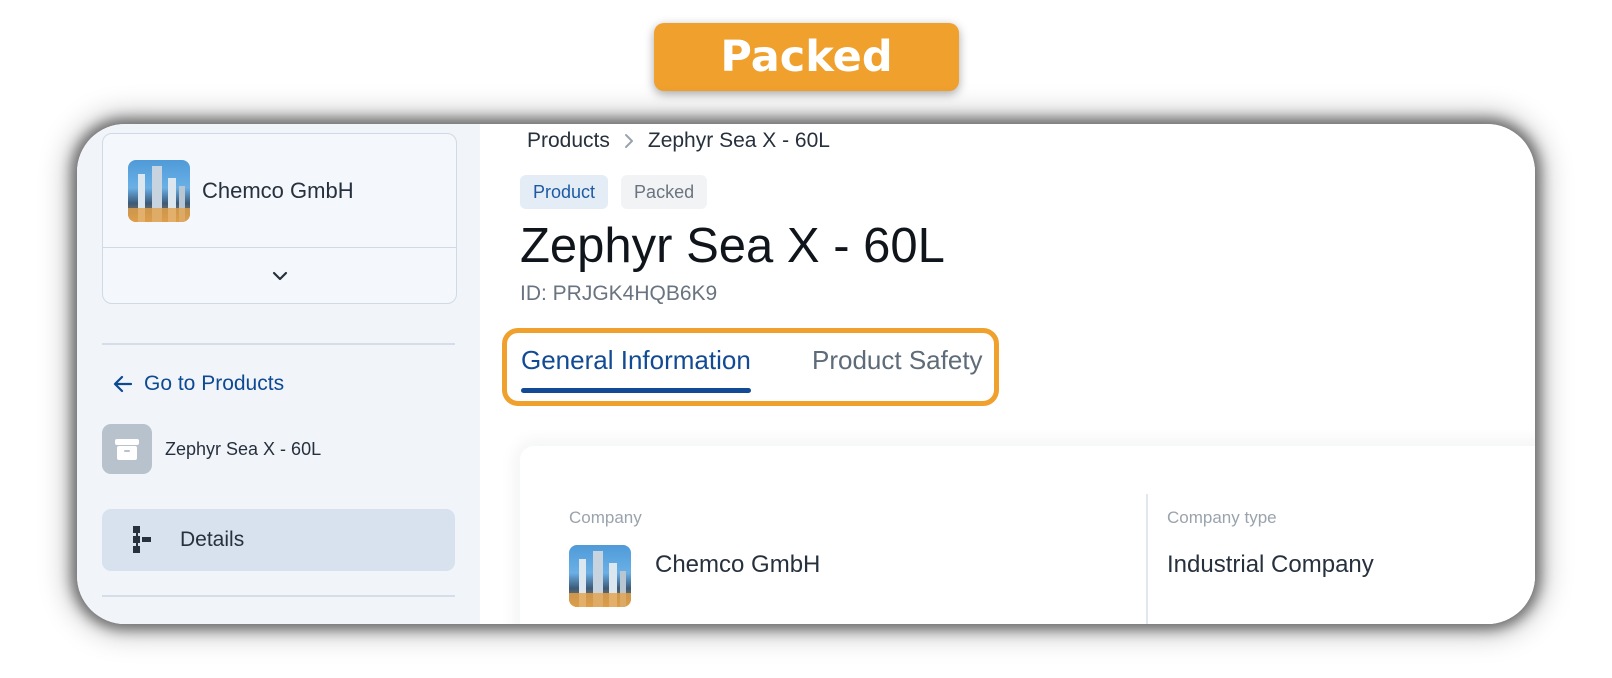 This screenshot has height=678, width=1612. What do you see at coordinates (664, 192) in the screenshot?
I see `status-badge: Packed` at bounding box center [664, 192].